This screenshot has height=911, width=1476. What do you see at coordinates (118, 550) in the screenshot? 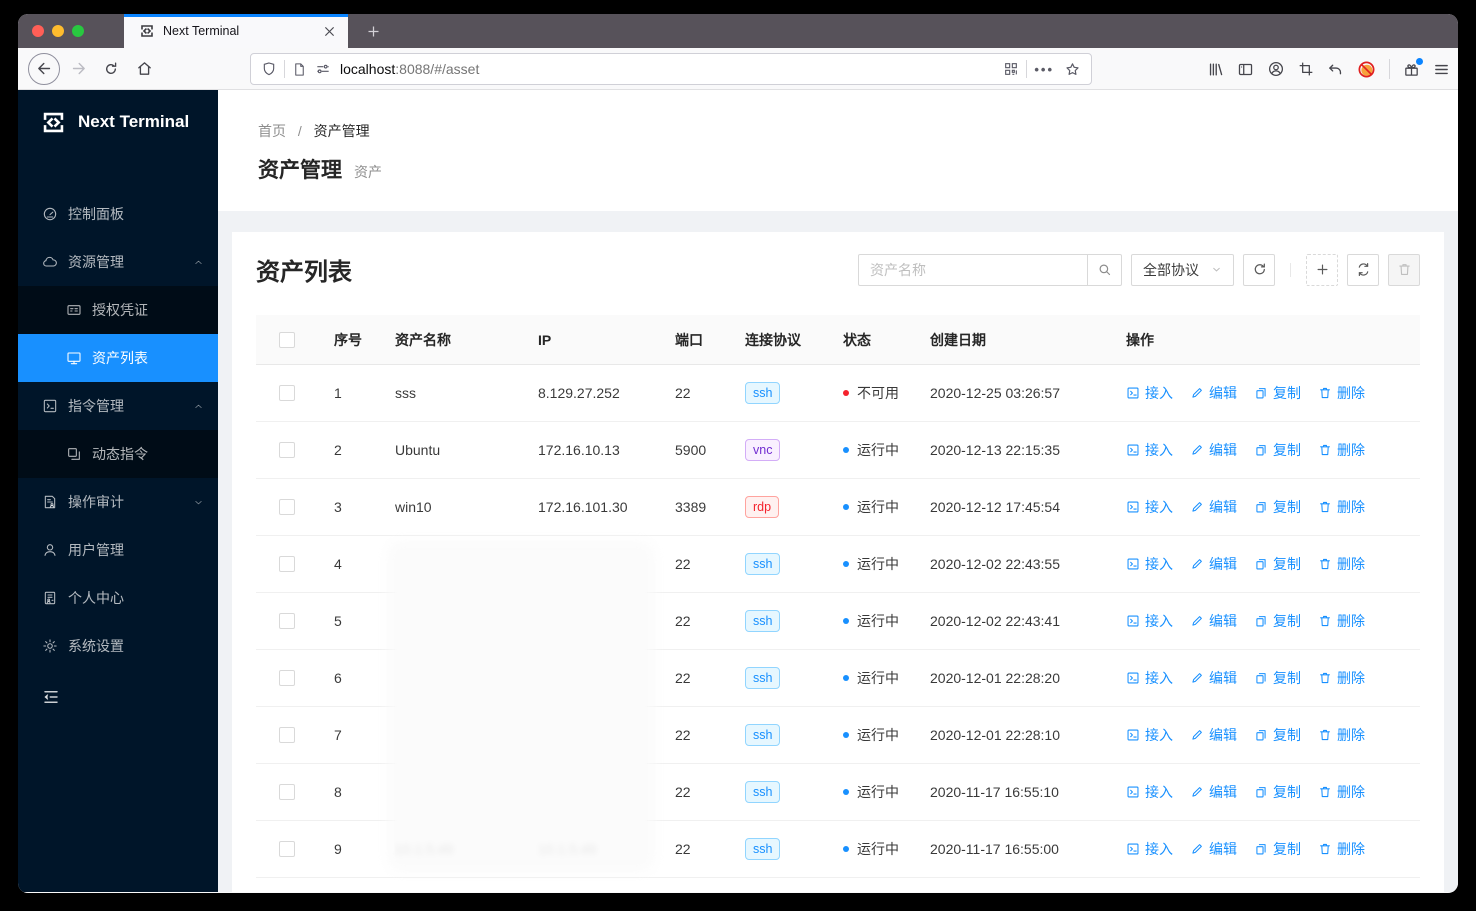
I see `sidebar-item-user: 用户管理` at bounding box center [118, 550].